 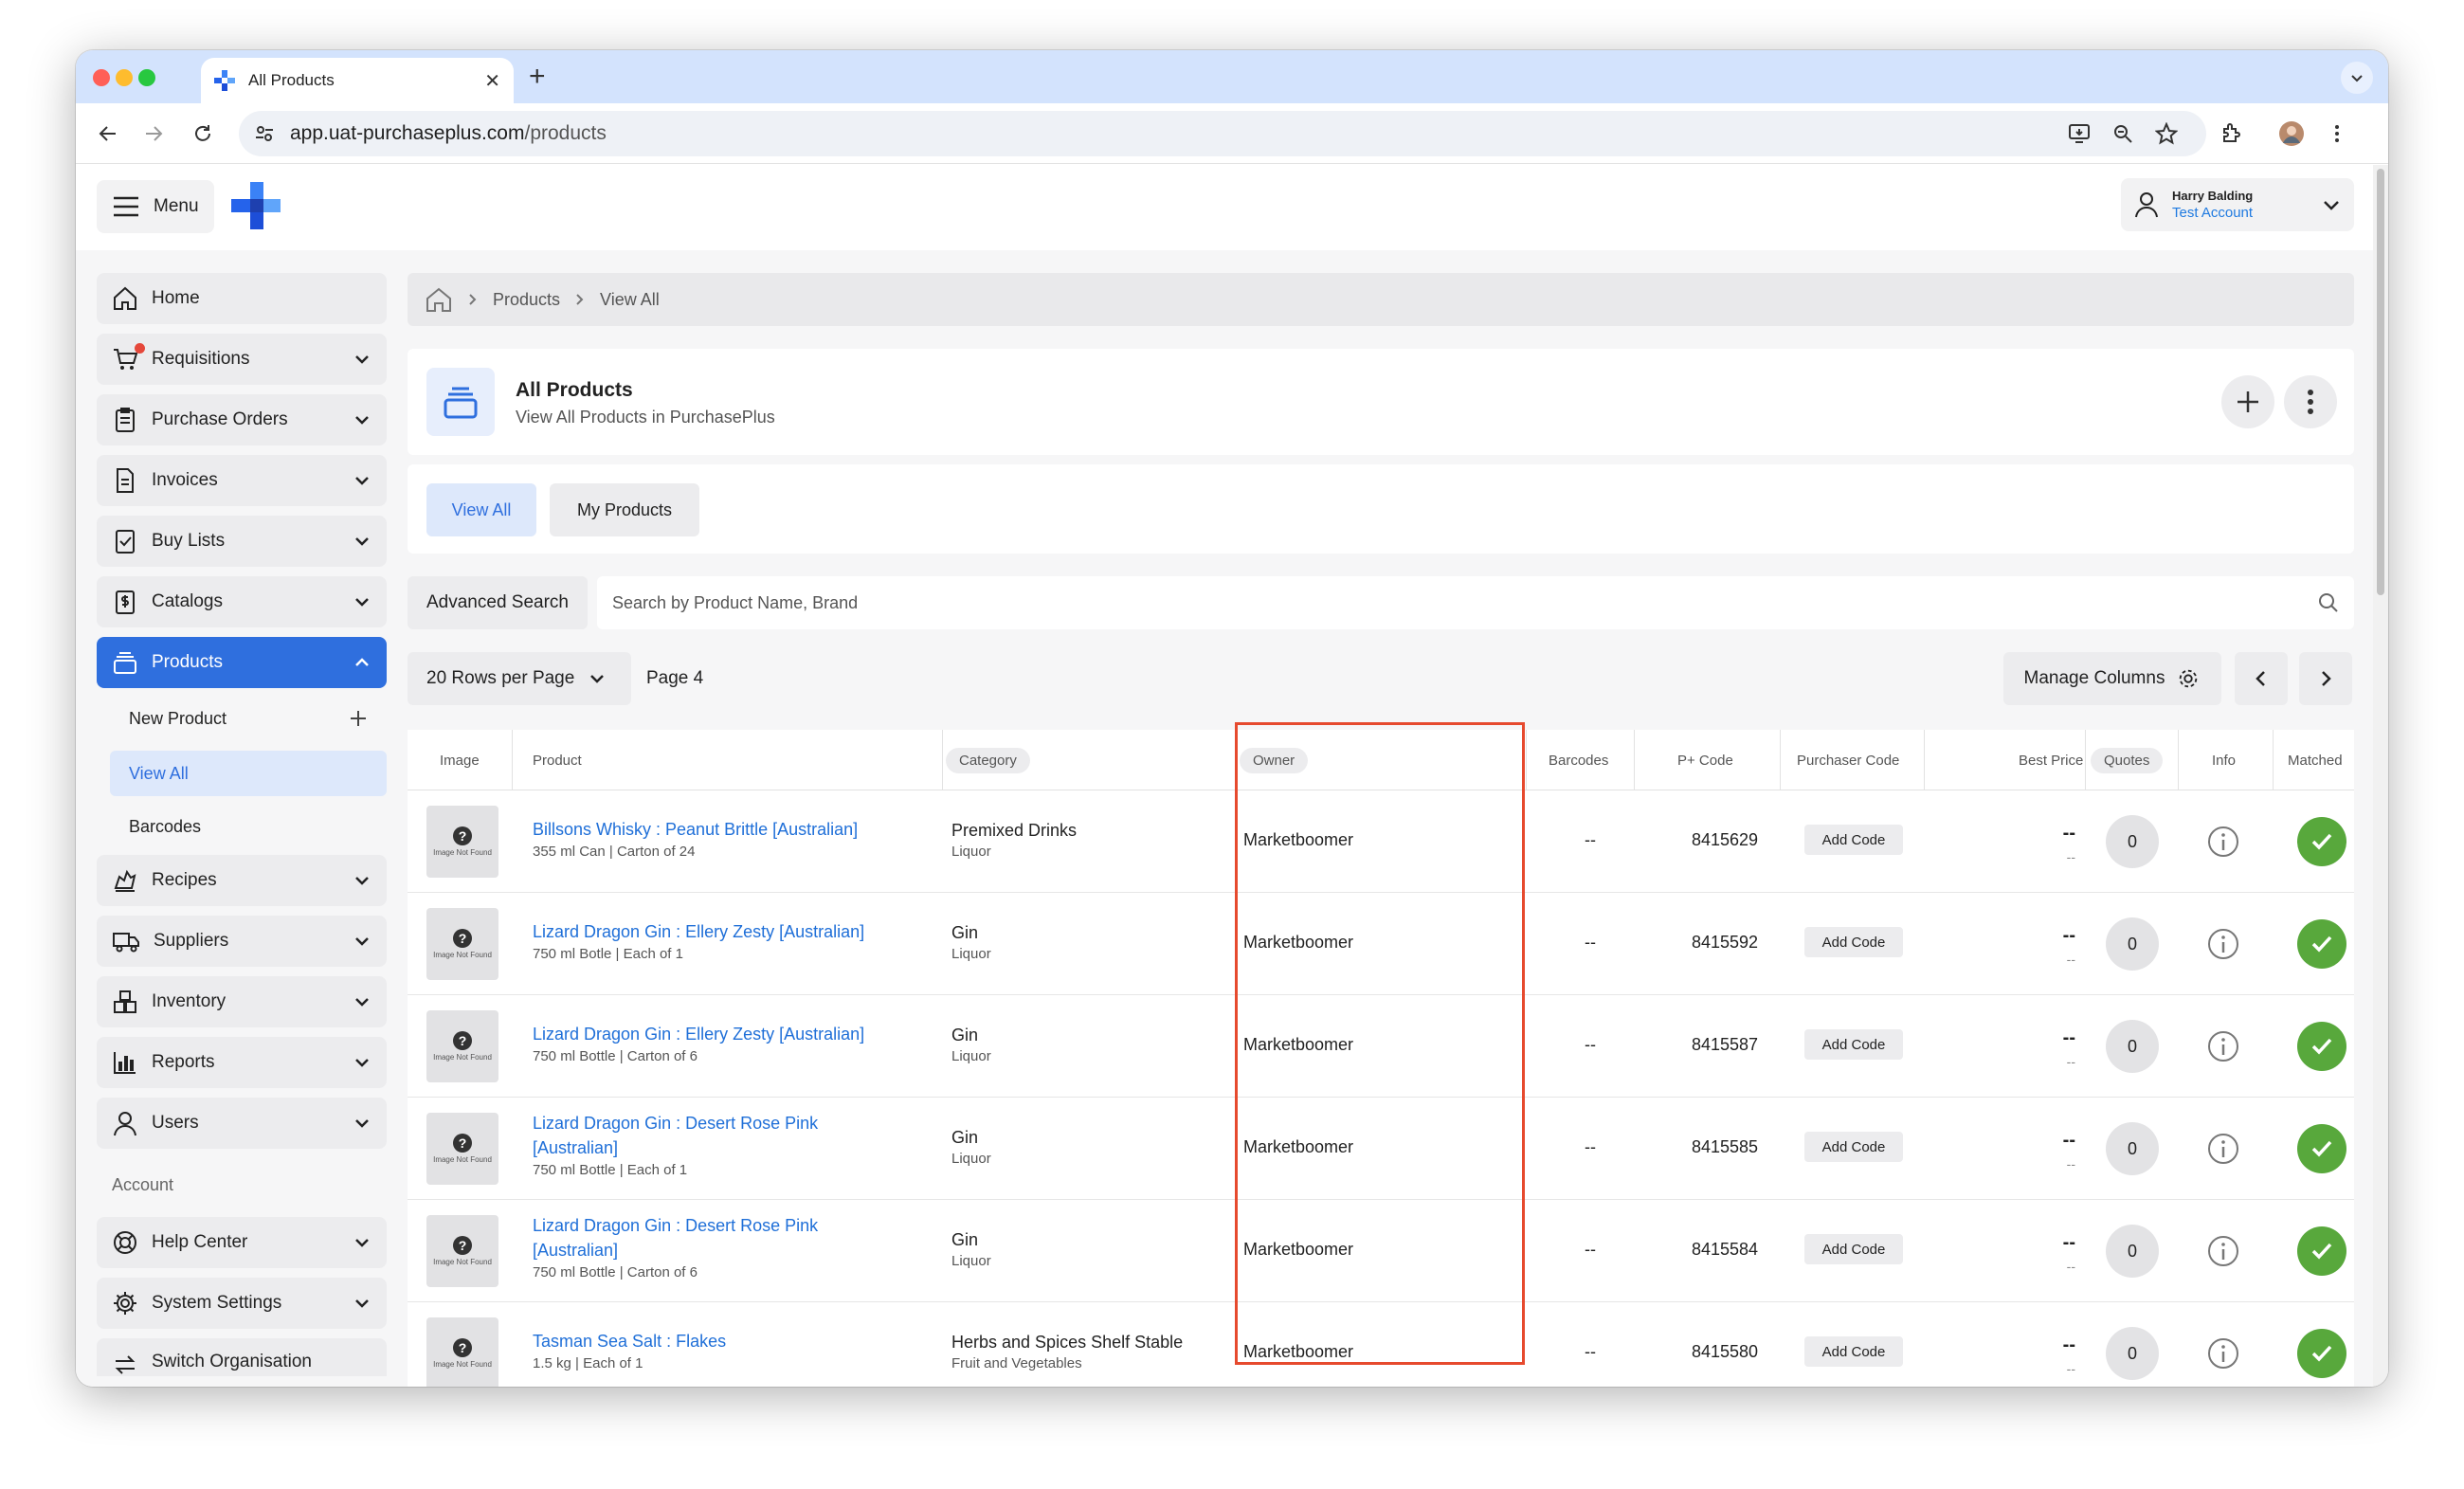 I want to click on user-name: Harry Balding, so click(x=2213, y=196).